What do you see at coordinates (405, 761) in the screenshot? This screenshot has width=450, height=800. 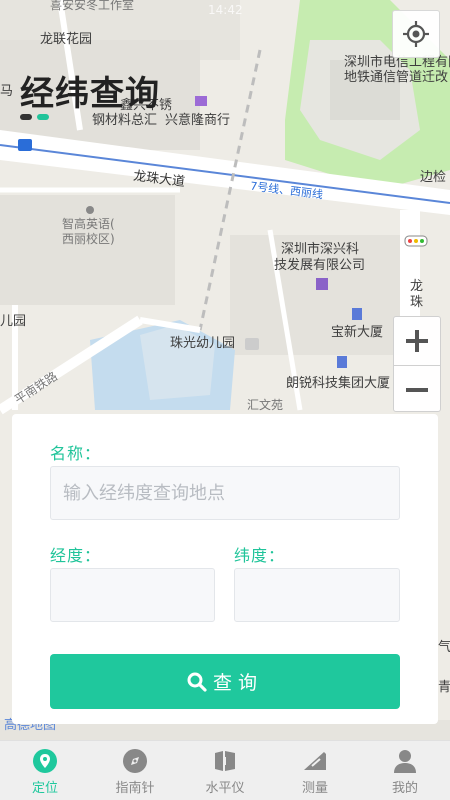 I see `user-icon` at bounding box center [405, 761].